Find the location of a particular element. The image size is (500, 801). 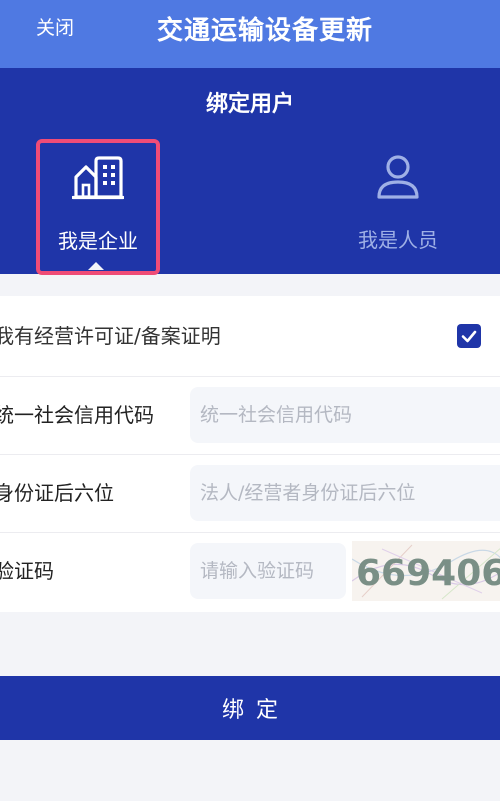

captcha-image: 669406 is located at coordinates (426, 571).